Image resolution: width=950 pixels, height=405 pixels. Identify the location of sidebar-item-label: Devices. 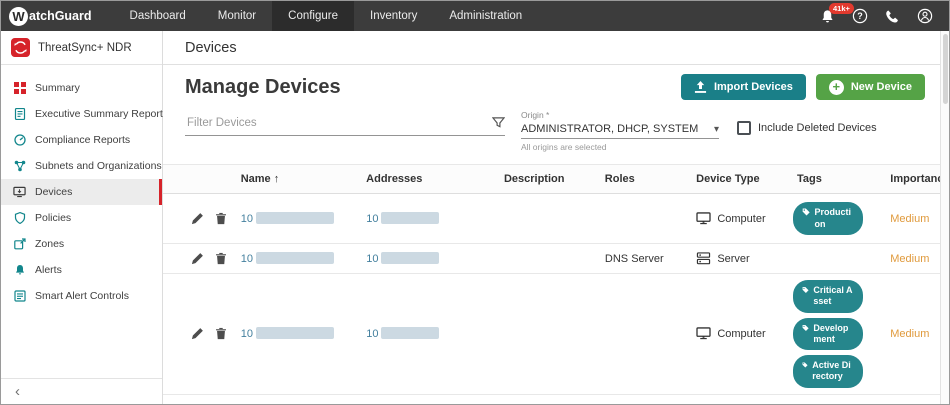
(54, 192).